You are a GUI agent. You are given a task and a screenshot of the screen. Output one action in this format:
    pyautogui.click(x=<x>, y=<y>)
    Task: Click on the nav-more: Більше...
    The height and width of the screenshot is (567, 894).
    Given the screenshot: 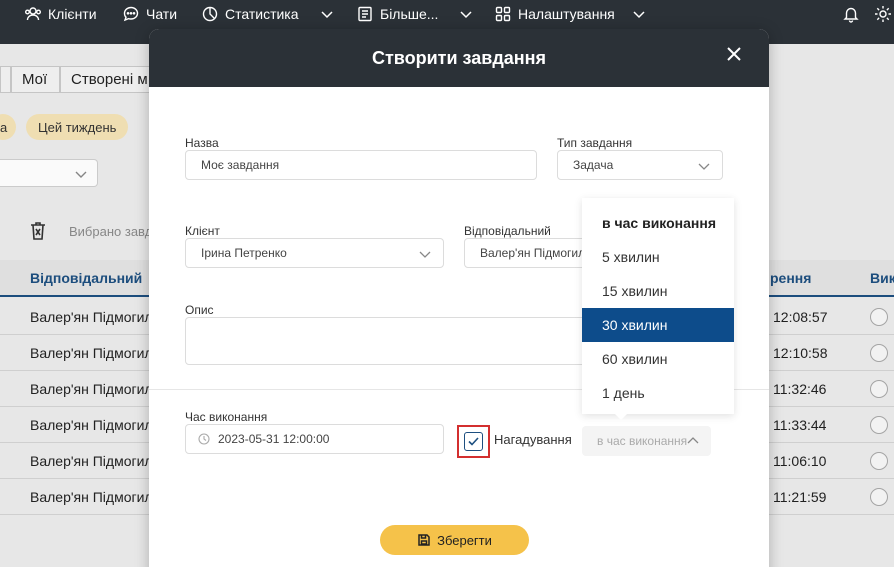 What is the action you would take?
    pyautogui.click(x=415, y=14)
    